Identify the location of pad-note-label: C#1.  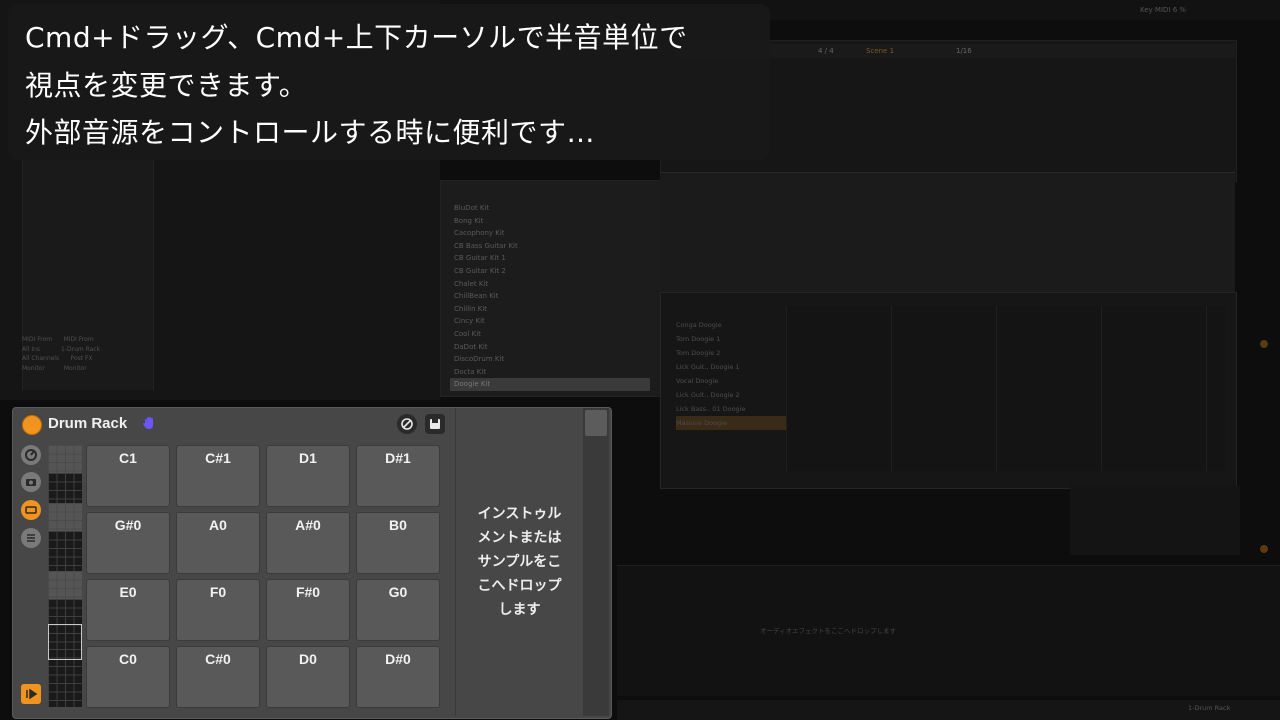
(218, 458).